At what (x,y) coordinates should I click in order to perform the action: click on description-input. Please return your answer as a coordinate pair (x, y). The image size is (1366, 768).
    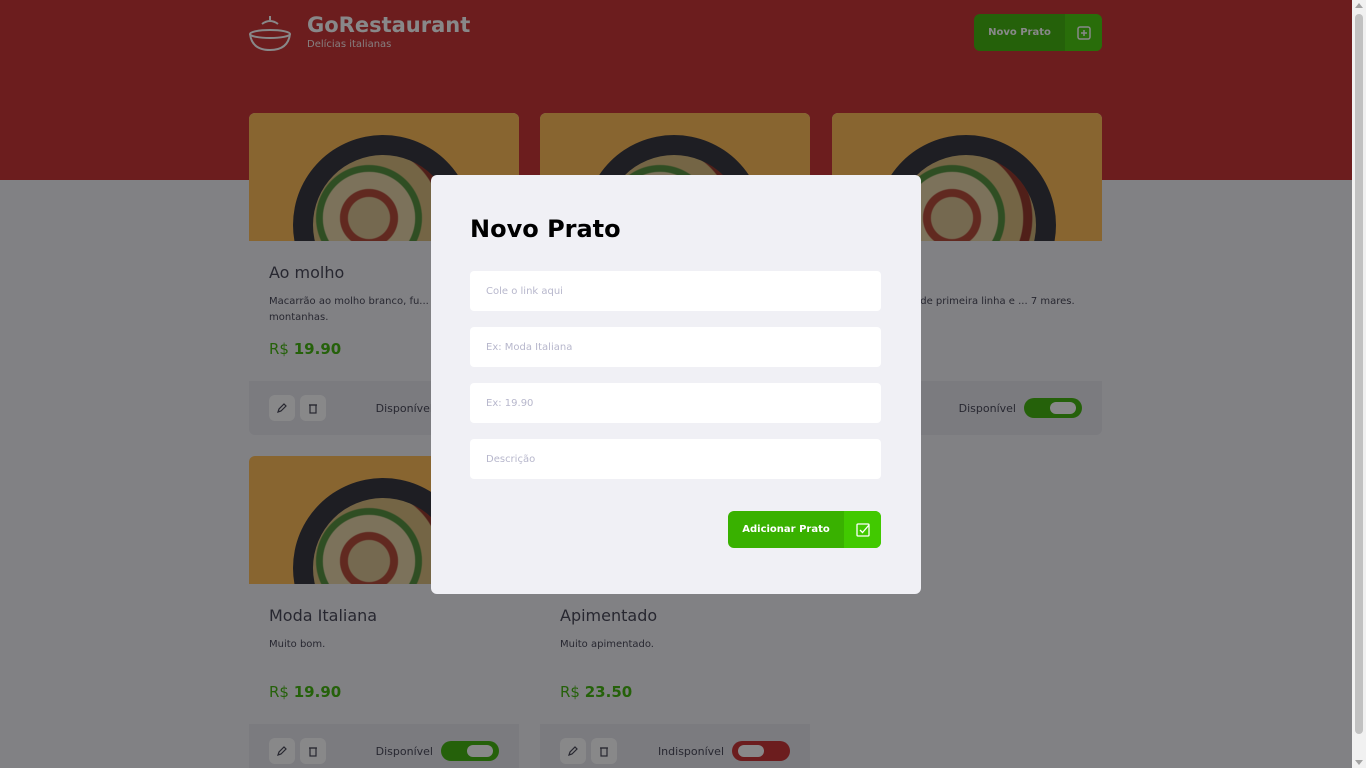
    Looking at the image, I should click on (675, 459).